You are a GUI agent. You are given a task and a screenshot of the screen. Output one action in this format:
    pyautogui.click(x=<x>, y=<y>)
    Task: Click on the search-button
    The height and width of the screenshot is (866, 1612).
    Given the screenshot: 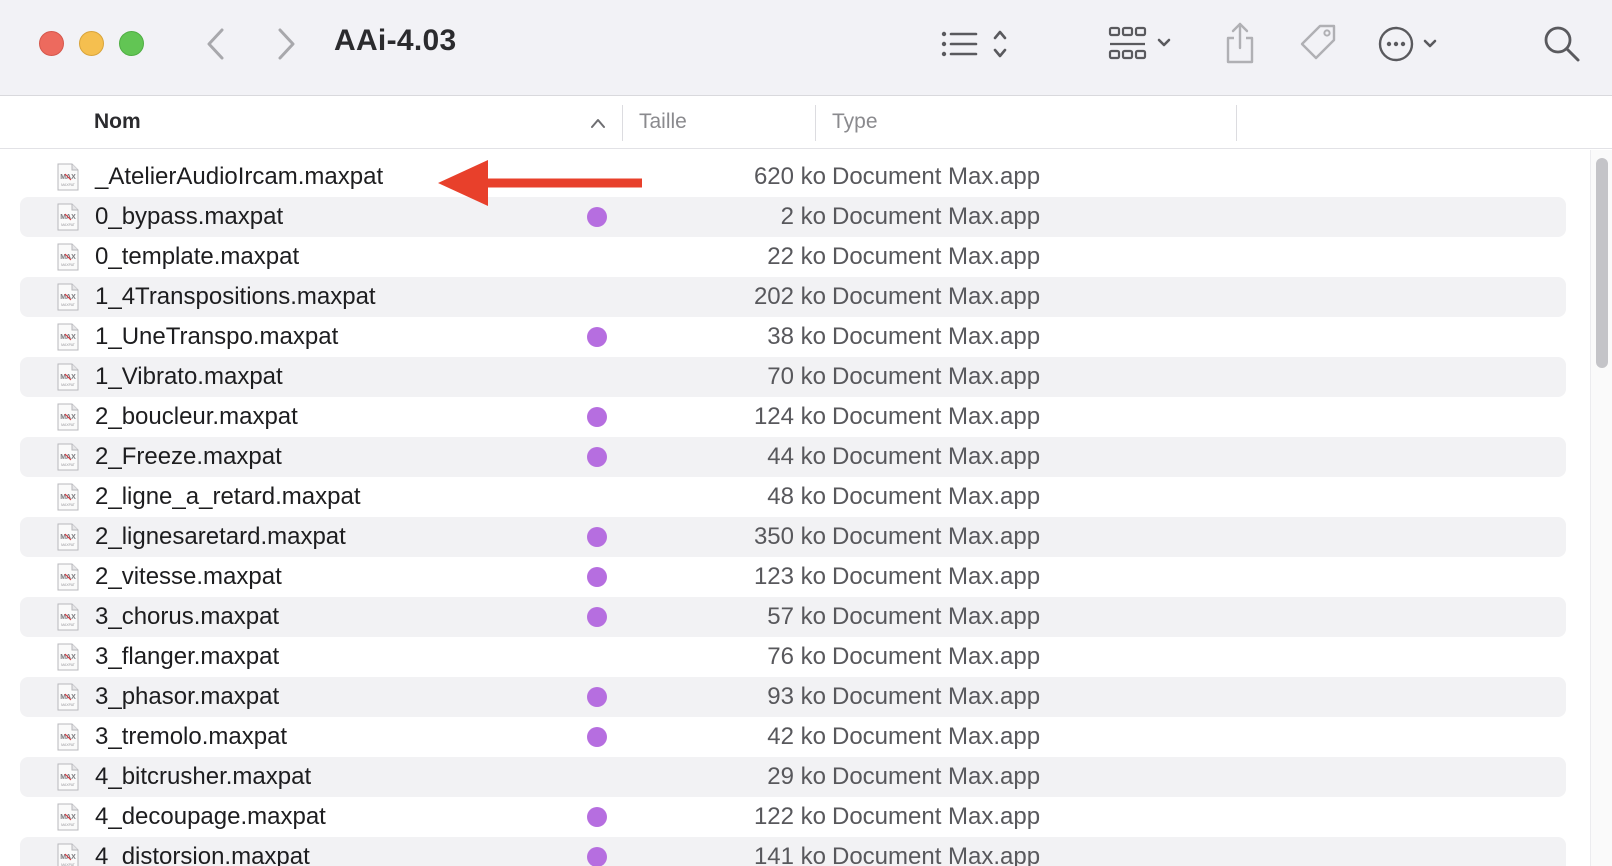 What is the action you would take?
    pyautogui.click(x=1562, y=44)
    